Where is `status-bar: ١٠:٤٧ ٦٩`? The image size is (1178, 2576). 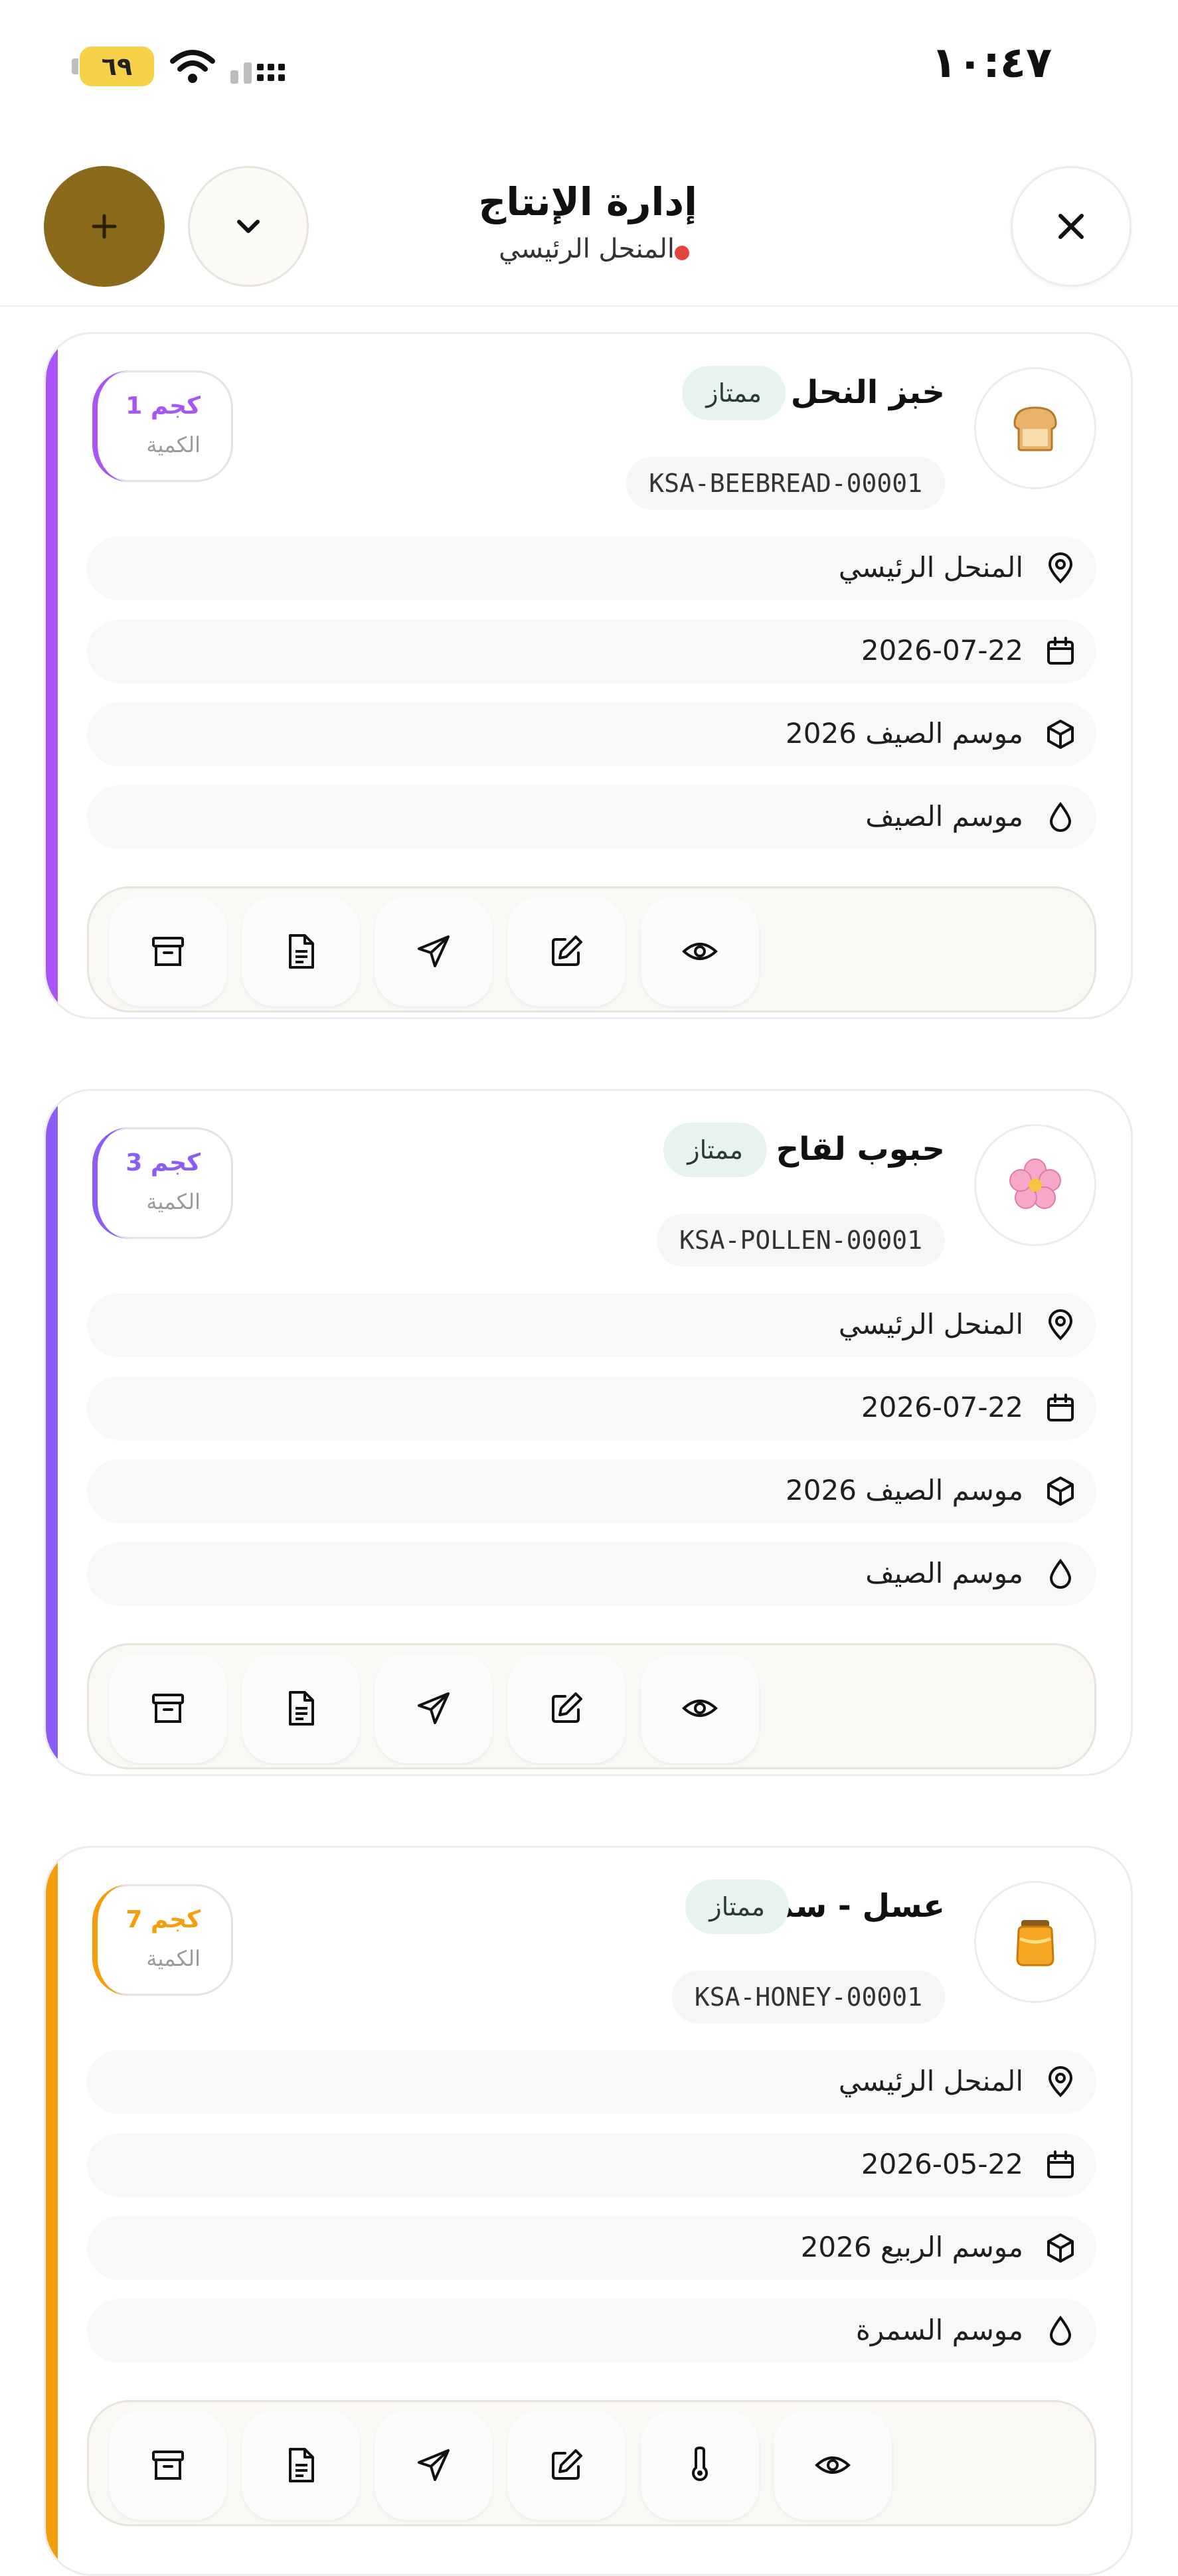 status-bar: ١٠:٤٧ ٦٩ is located at coordinates (589, 66).